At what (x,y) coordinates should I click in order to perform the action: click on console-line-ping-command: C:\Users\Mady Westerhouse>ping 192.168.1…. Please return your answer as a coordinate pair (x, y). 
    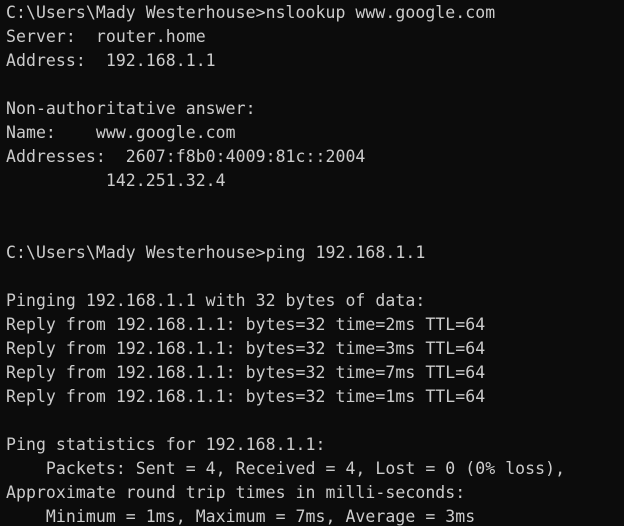
    Looking at the image, I should click on (216, 252).